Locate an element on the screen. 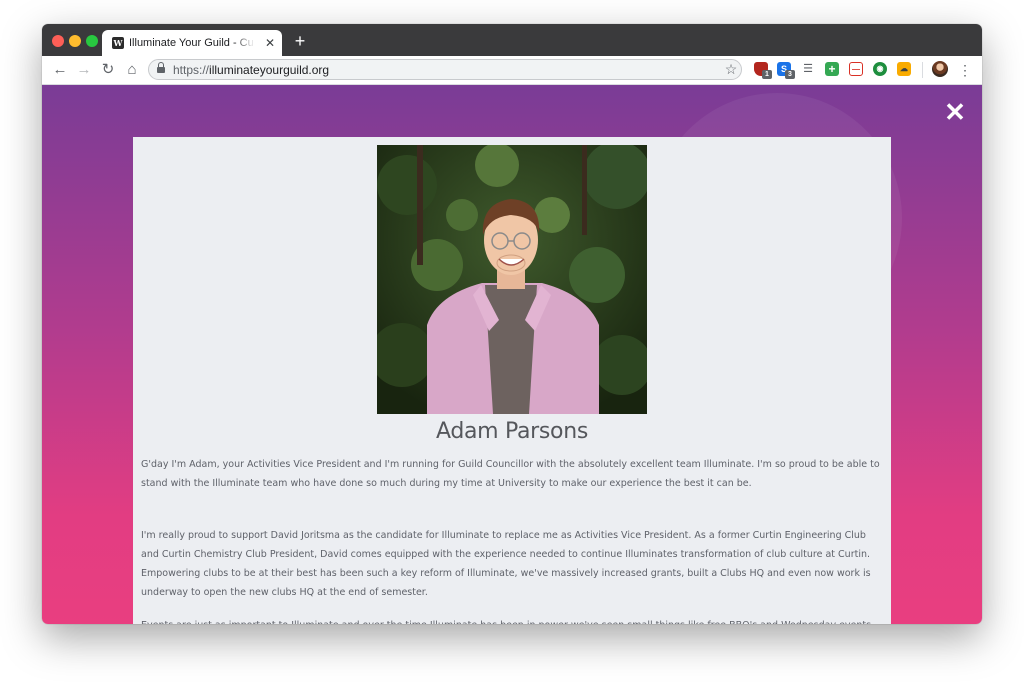 The width and height of the screenshot is (1024, 685). ext-badge: 3 is located at coordinates (790, 74).